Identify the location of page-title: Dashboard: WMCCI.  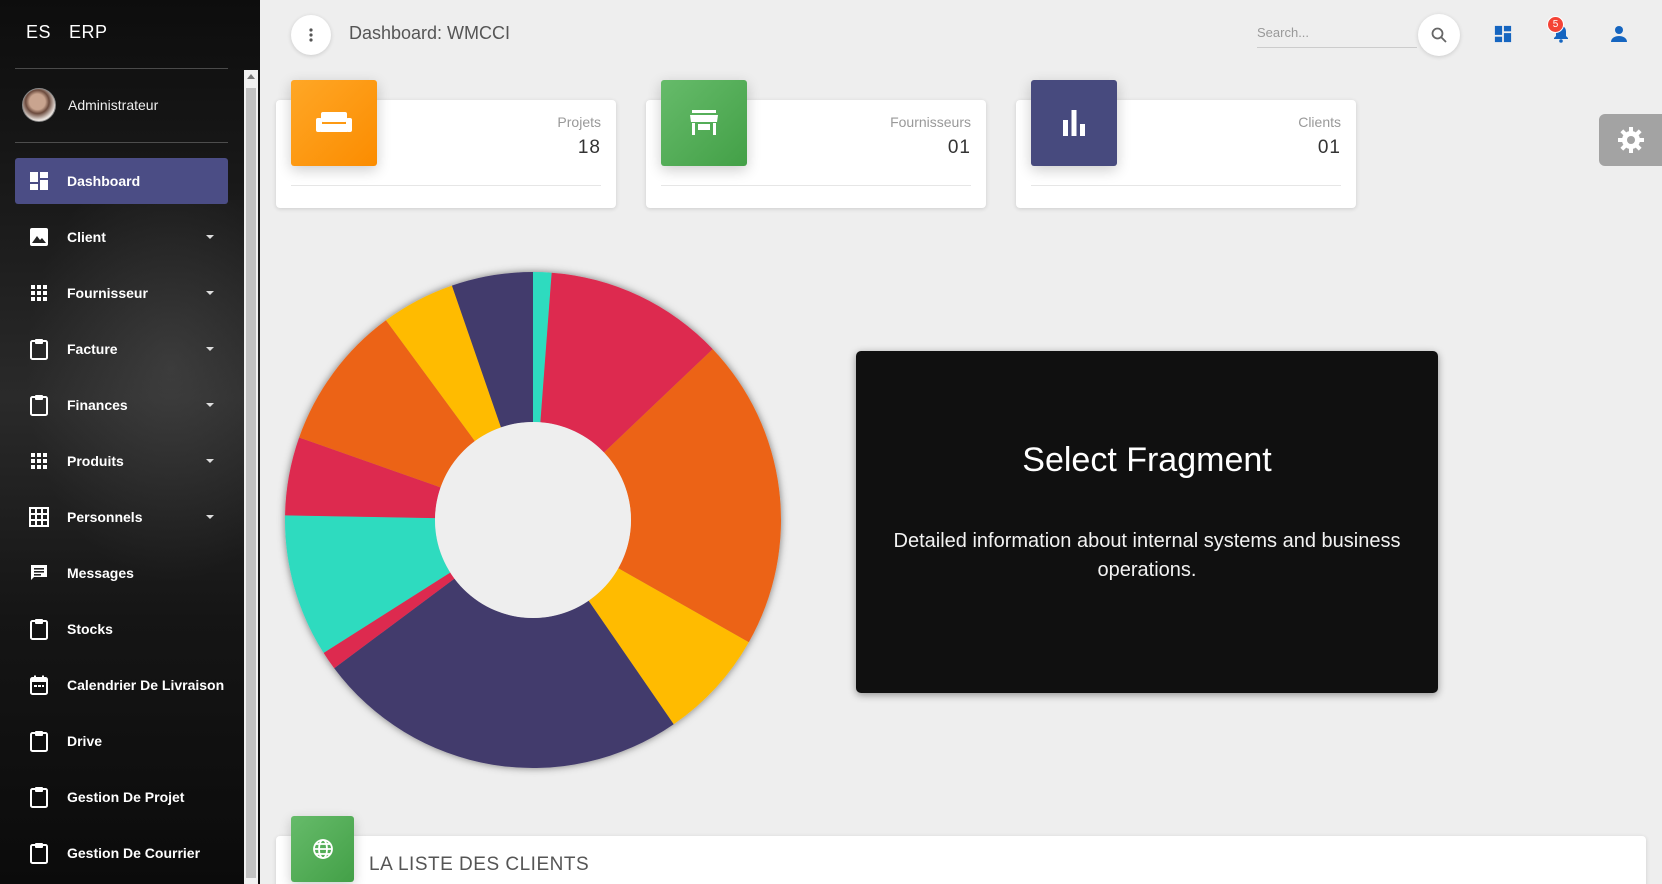
(430, 33).